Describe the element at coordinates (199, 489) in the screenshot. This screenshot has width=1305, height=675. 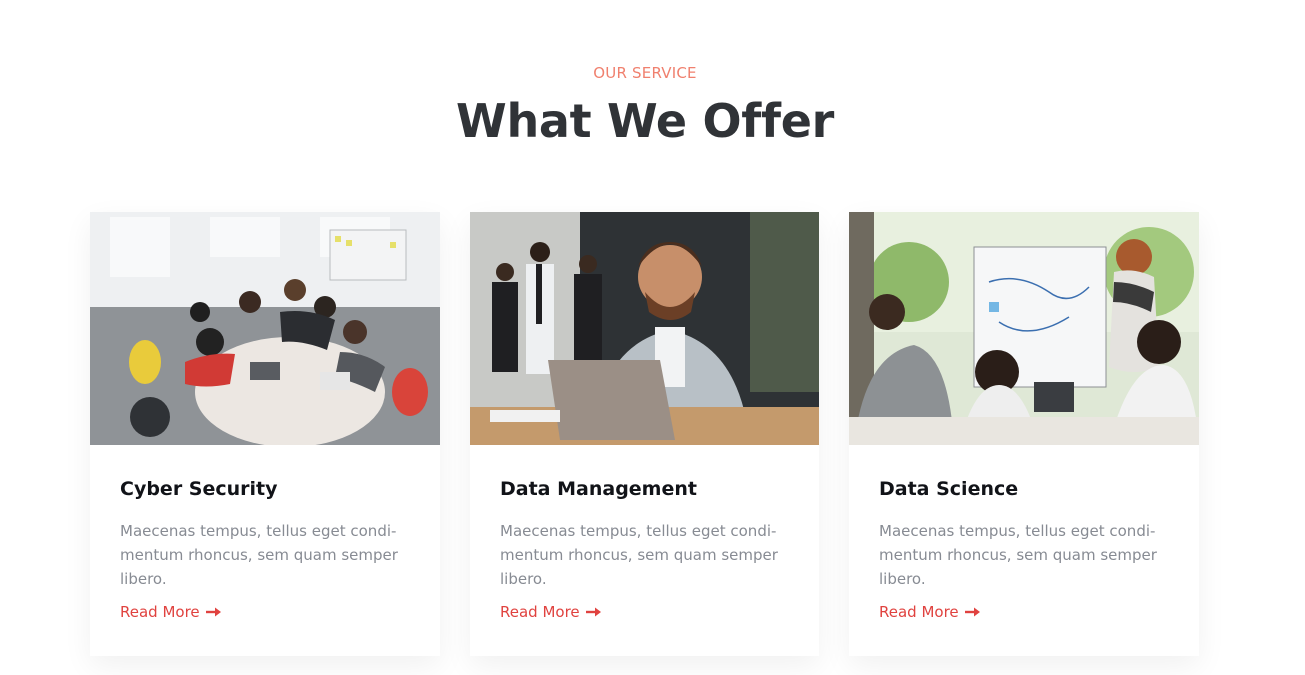
I see `card-title: Cyber Security` at that location.